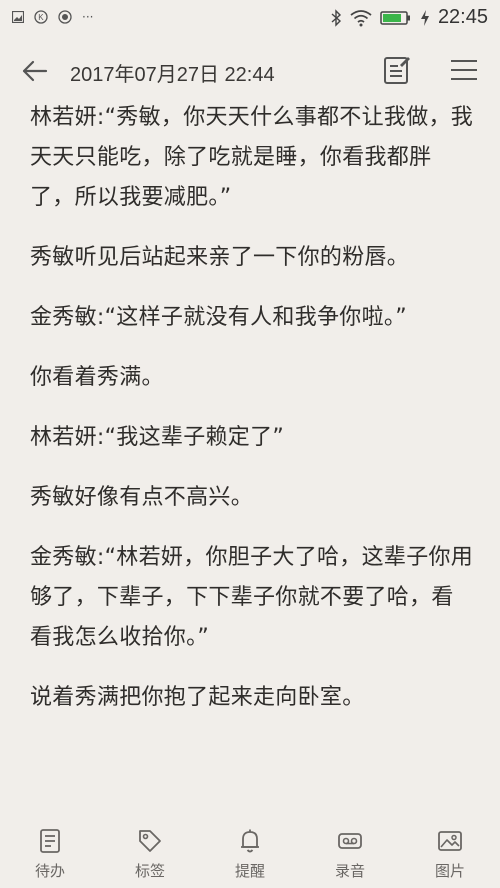  I want to click on reminder-button: 提醒, so click(250, 853).